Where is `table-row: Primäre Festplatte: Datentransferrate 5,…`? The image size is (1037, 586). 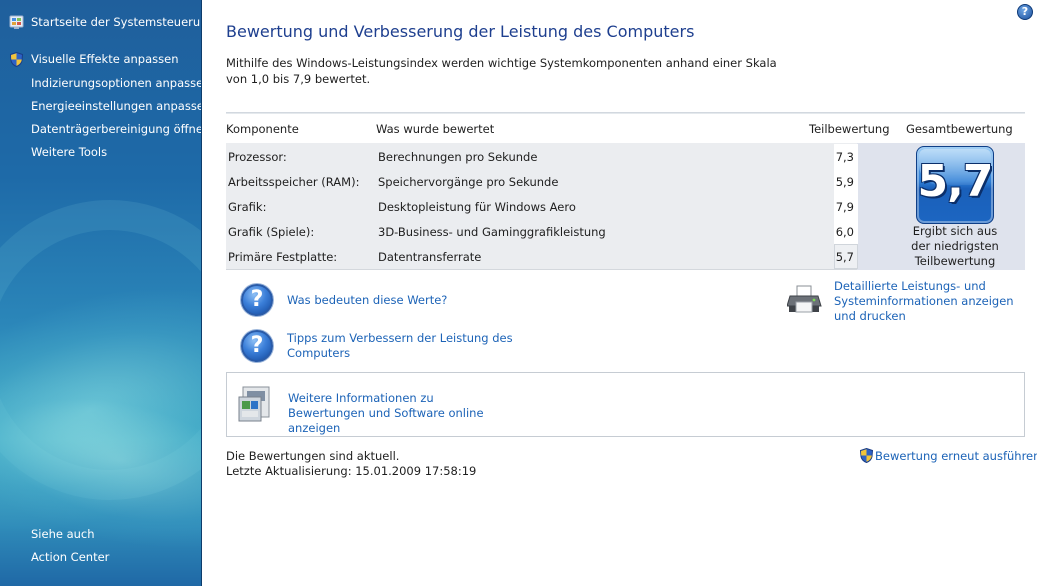
table-row: Primäre Festplatte: Datentransferrate 5,… is located at coordinates (542, 256).